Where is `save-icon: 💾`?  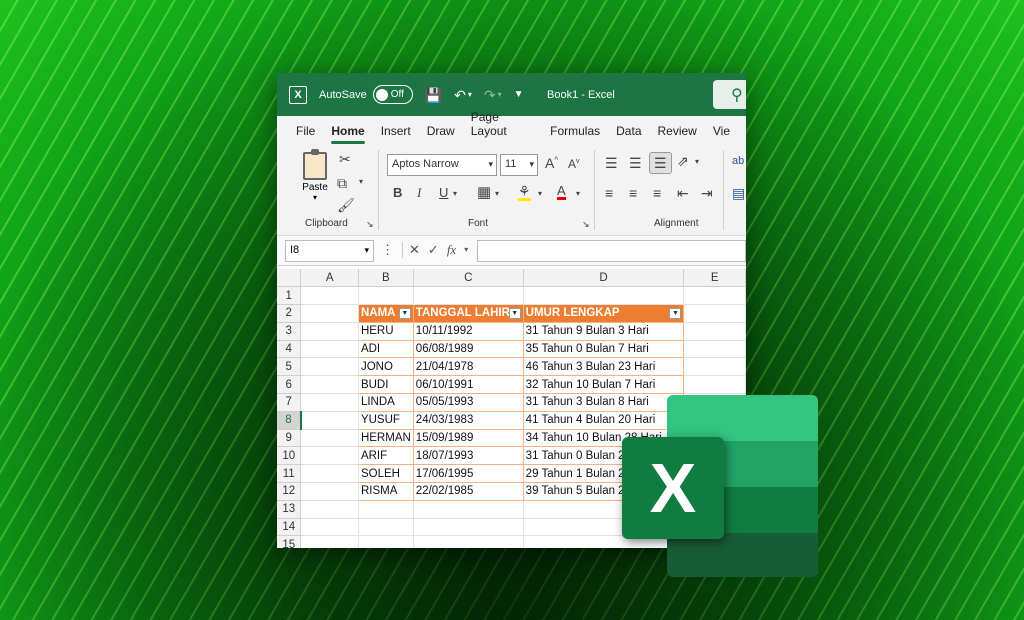 save-icon: 💾 is located at coordinates (433, 95).